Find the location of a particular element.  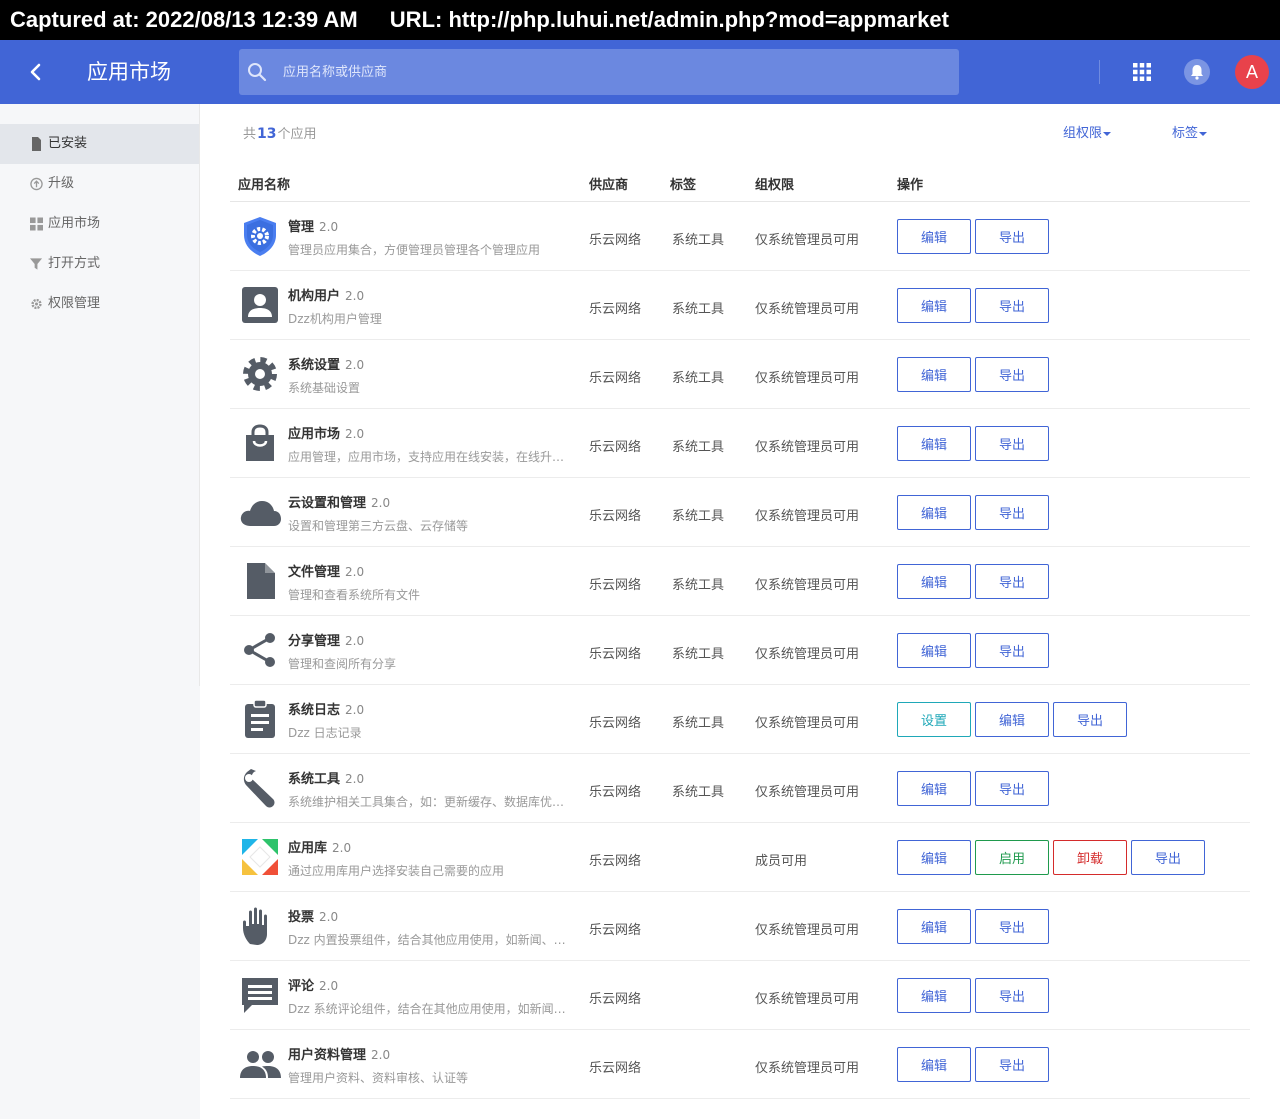

app-name: 用户资料管理 2.0 is located at coordinates (339, 1053).